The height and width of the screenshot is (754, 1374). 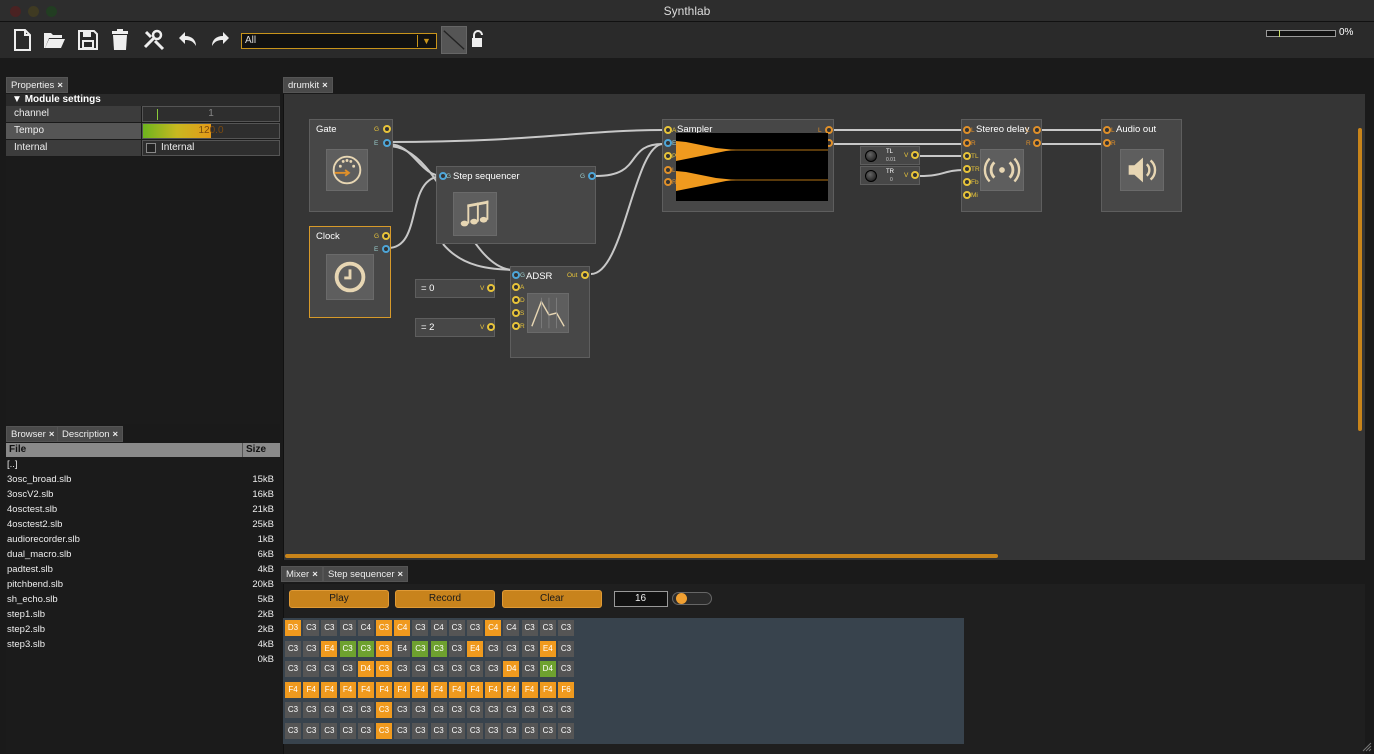 What do you see at coordinates (516, 313) in the screenshot?
I see `adsr-sustain-port` at bounding box center [516, 313].